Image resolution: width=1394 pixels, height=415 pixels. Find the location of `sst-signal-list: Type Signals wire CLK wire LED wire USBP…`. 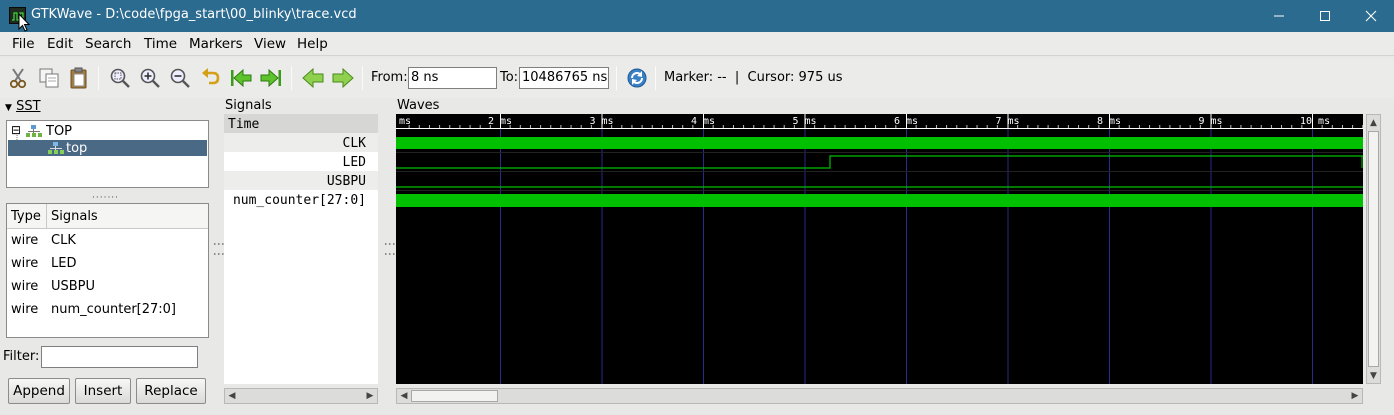

sst-signal-list: Type Signals wire CLK wire LED wire USBP… is located at coordinates (107, 270).